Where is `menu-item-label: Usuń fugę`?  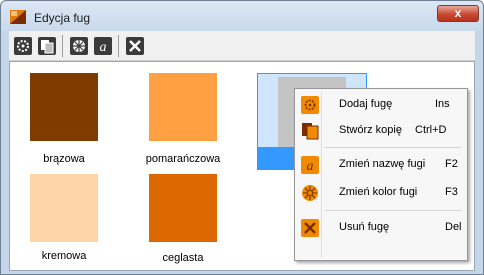 menu-item-label: Usuń fugę is located at coordinates (364, 227).